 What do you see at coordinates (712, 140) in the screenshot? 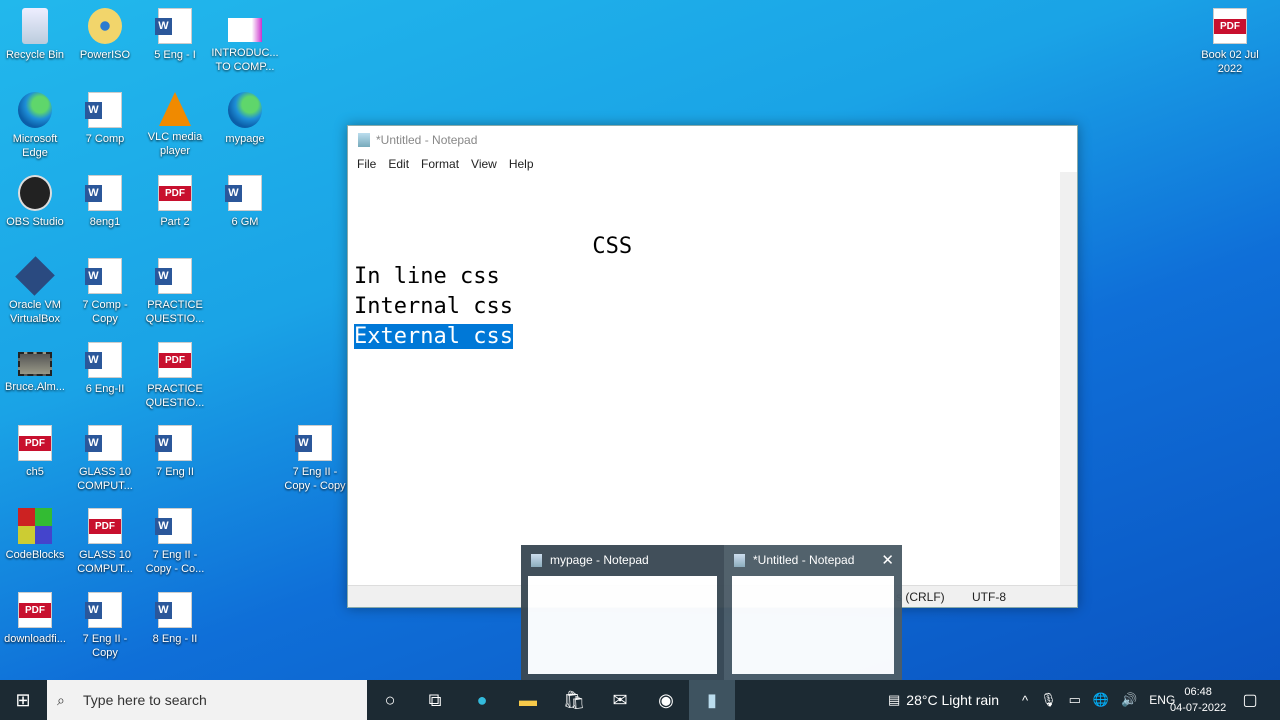
I see `title-bar: *Untitled - Notepad` at bounding box center [712, 140].